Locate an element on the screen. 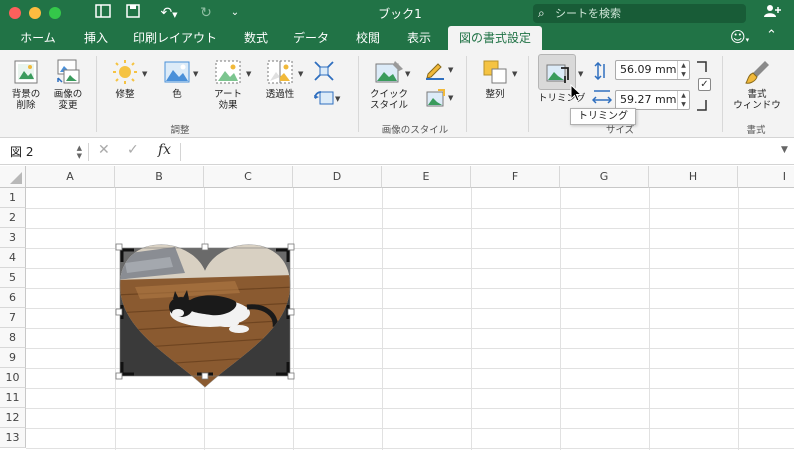 Image resolution: width=794 pixels, height=450 pixels. artistic-effects-button: アート 効果 is located at coordinates (228, 84).